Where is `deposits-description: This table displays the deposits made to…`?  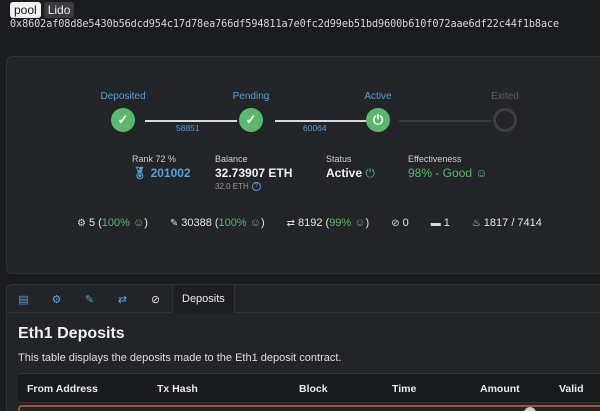
deposits-description: This table displays the deposits made to… is located at coordinates (180, 358).